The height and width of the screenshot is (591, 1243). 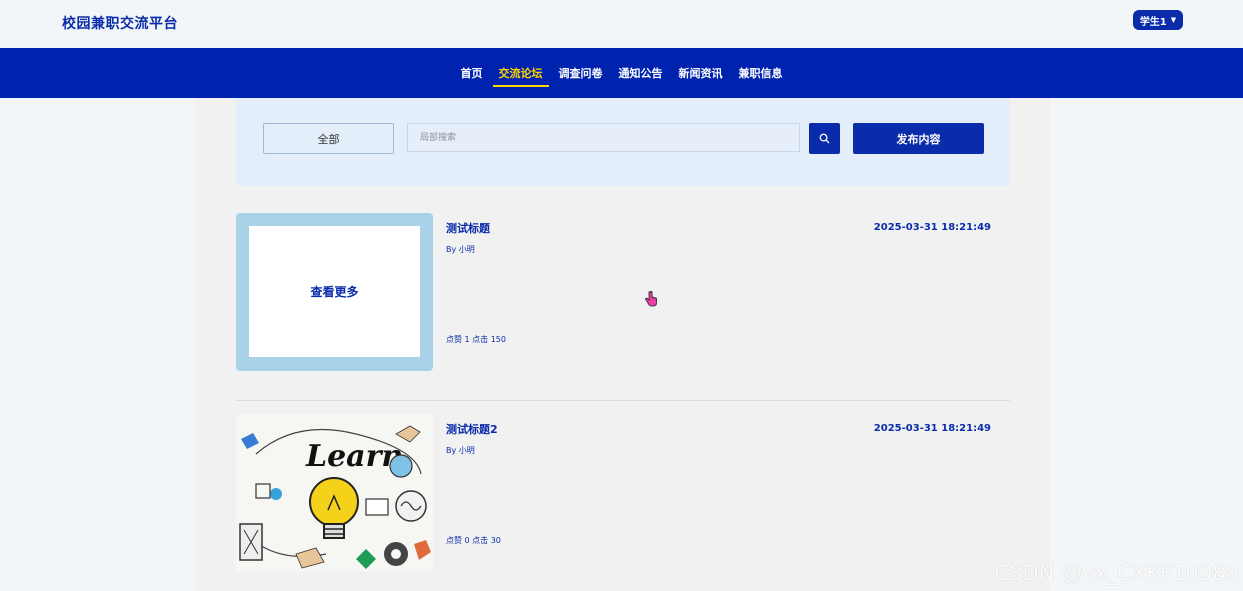 What do you see at coordinates (651, 299) in the screenshot?
I see `hand-cursor-icon` at bounding box center [651, 299].